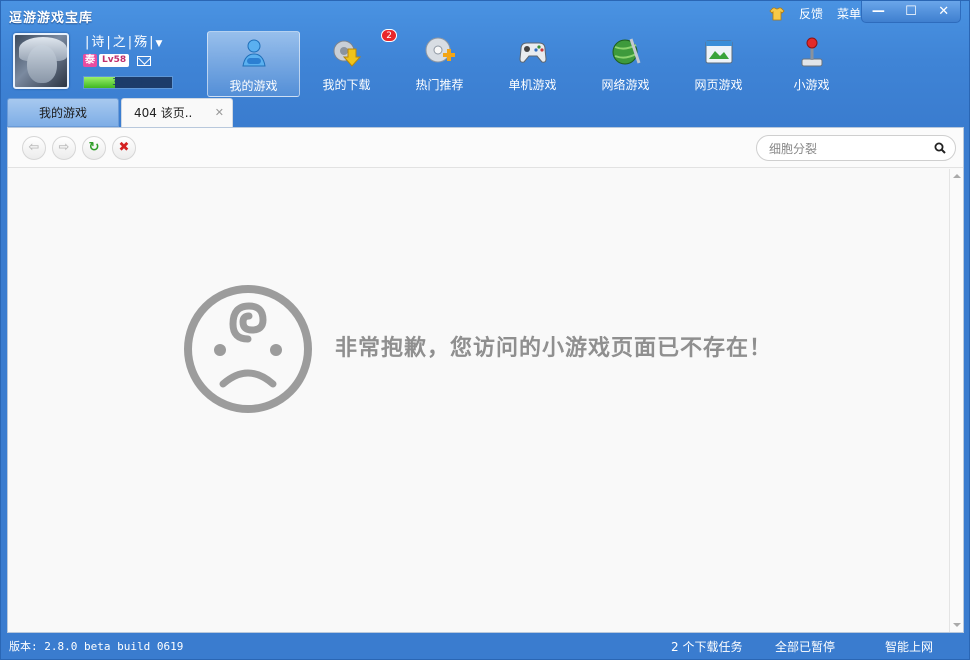 This screenshot has width=970, height=660. I want to click on my-games-icon, so click(253, 53).